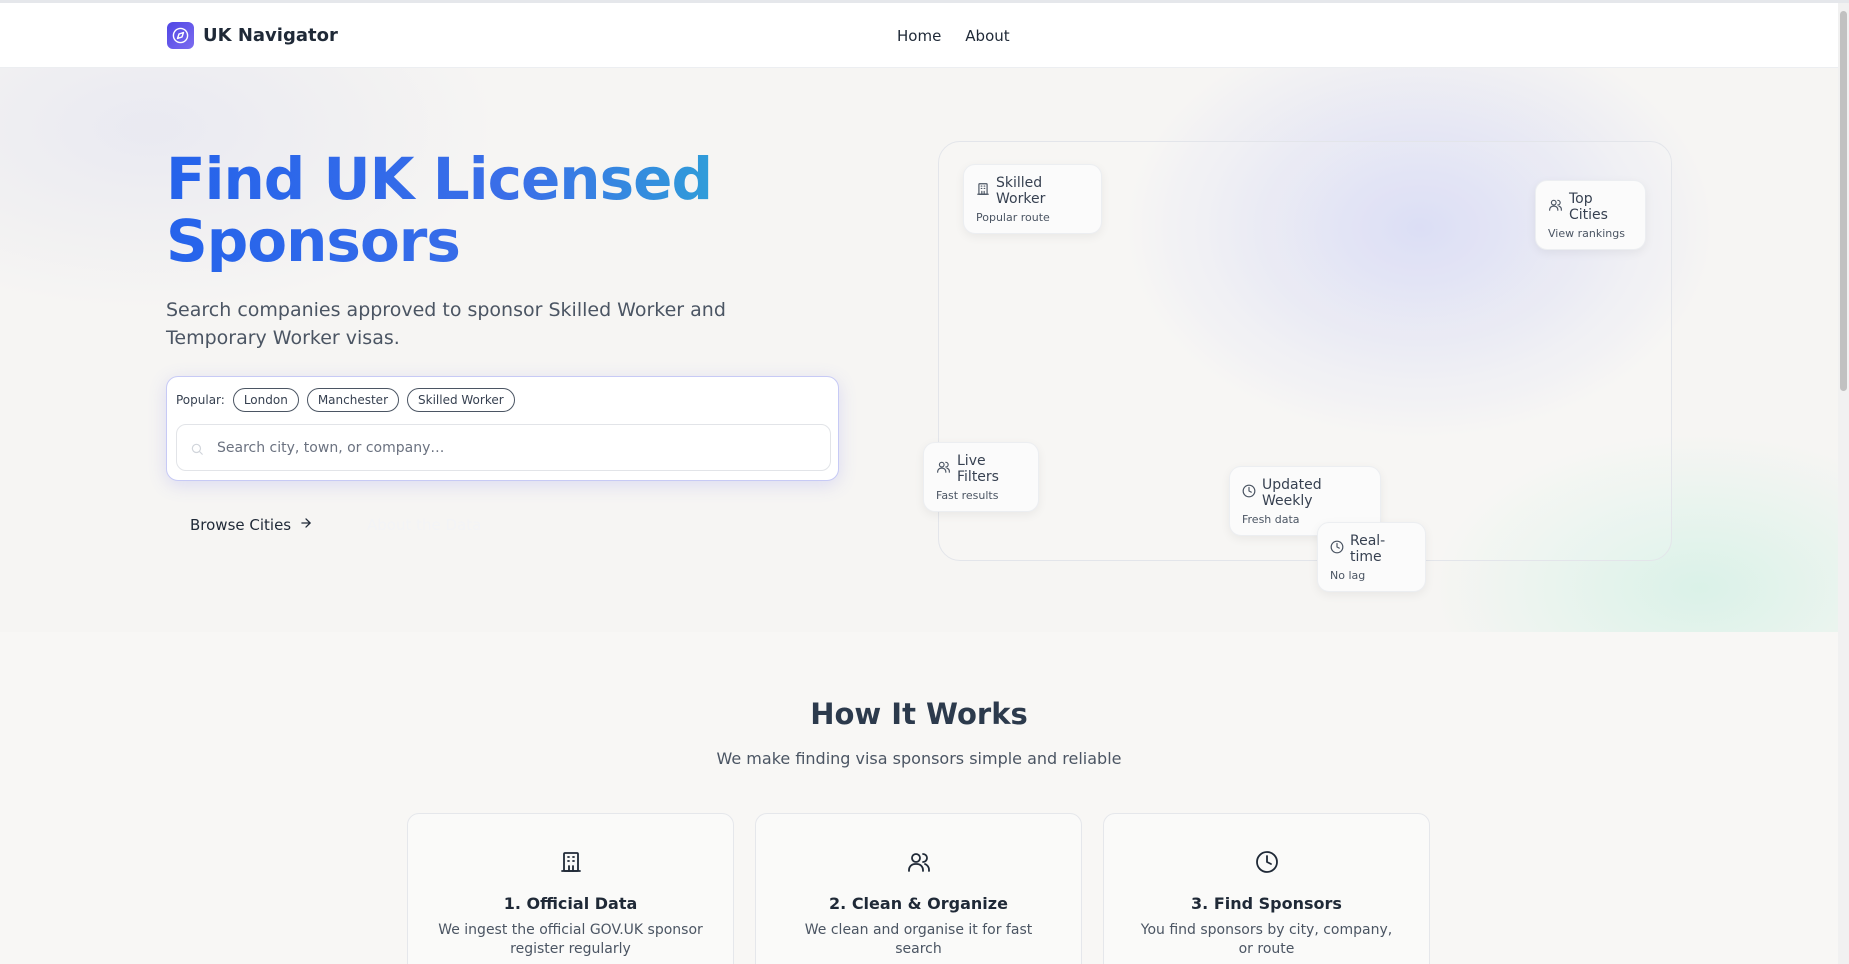 The width and height of the screenshot is (1849, 964). I want to click on search-field, so click(503, 447).